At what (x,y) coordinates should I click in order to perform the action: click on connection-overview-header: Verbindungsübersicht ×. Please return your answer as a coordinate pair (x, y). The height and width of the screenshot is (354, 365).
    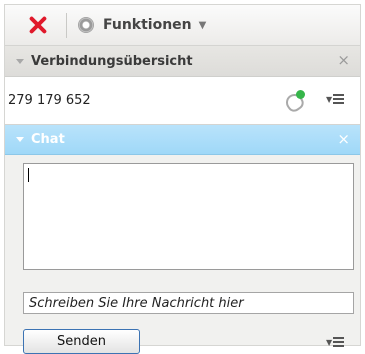
    Looking at the image, I should click on (182, 61).